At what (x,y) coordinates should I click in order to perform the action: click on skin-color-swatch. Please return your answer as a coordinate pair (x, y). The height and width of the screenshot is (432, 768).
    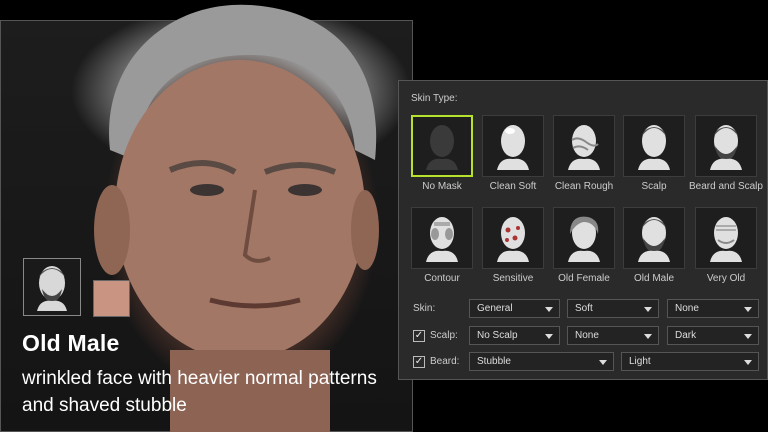
    Looking at the image, I should click on (111, 298).